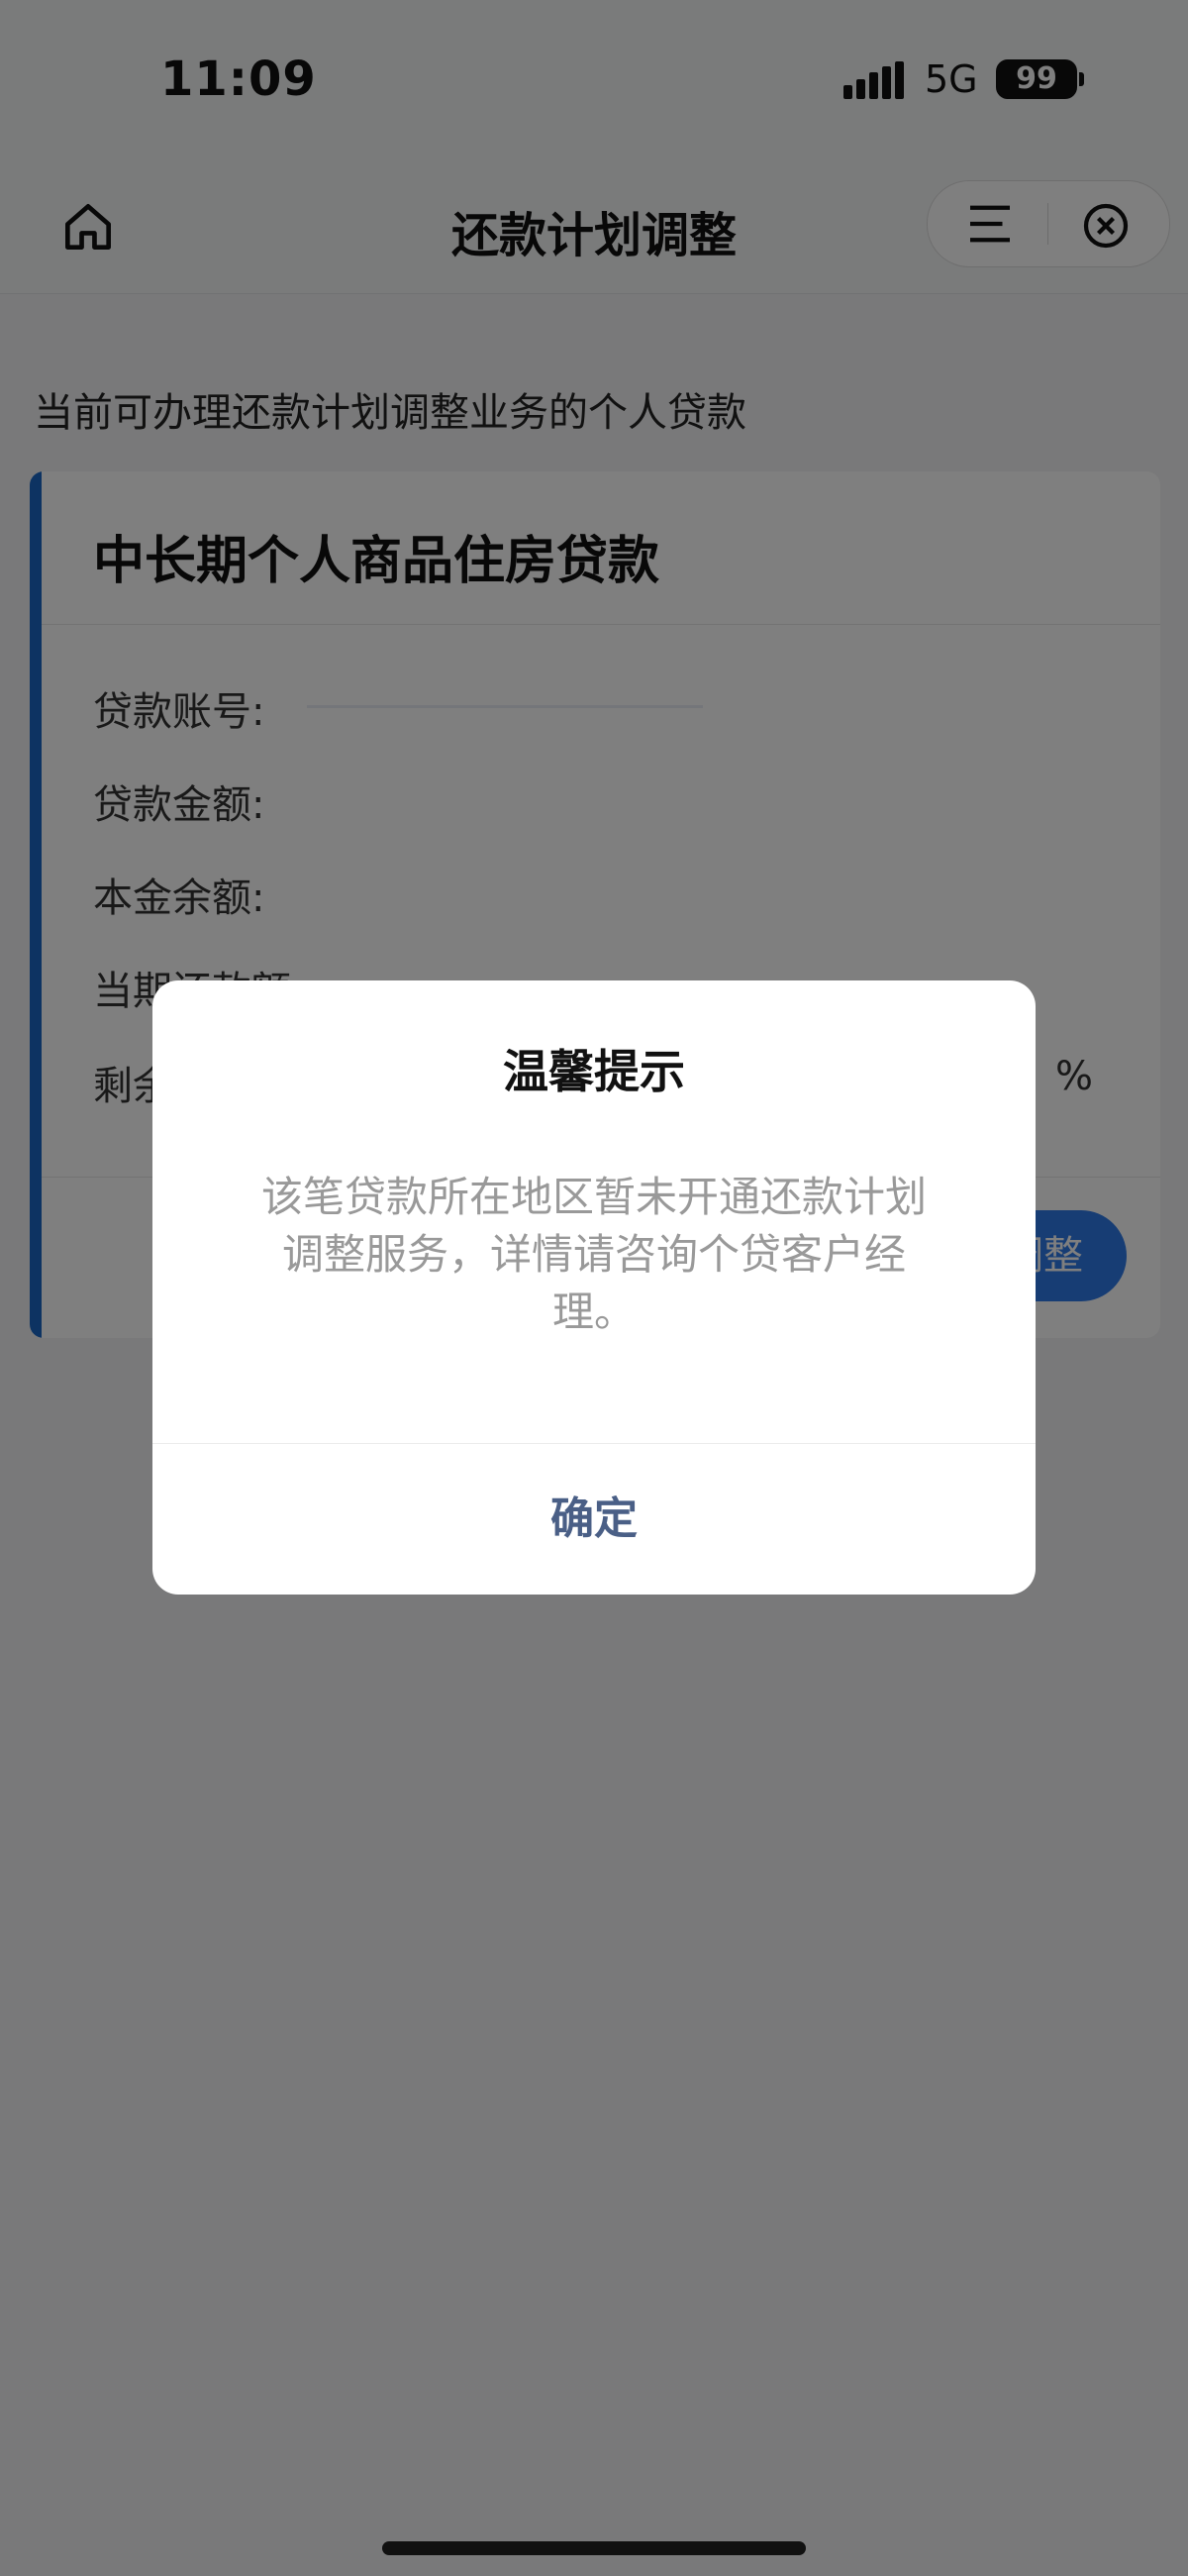 The height and width of the screenshot is (2576, 1188). Describe the element at coordinates (593, 1254) in the screenshot. I see `dialog-message: 该笔贷款所在地区暂未开通还款计划调整服务，详情请咨询个贷客户经理。` at that location.